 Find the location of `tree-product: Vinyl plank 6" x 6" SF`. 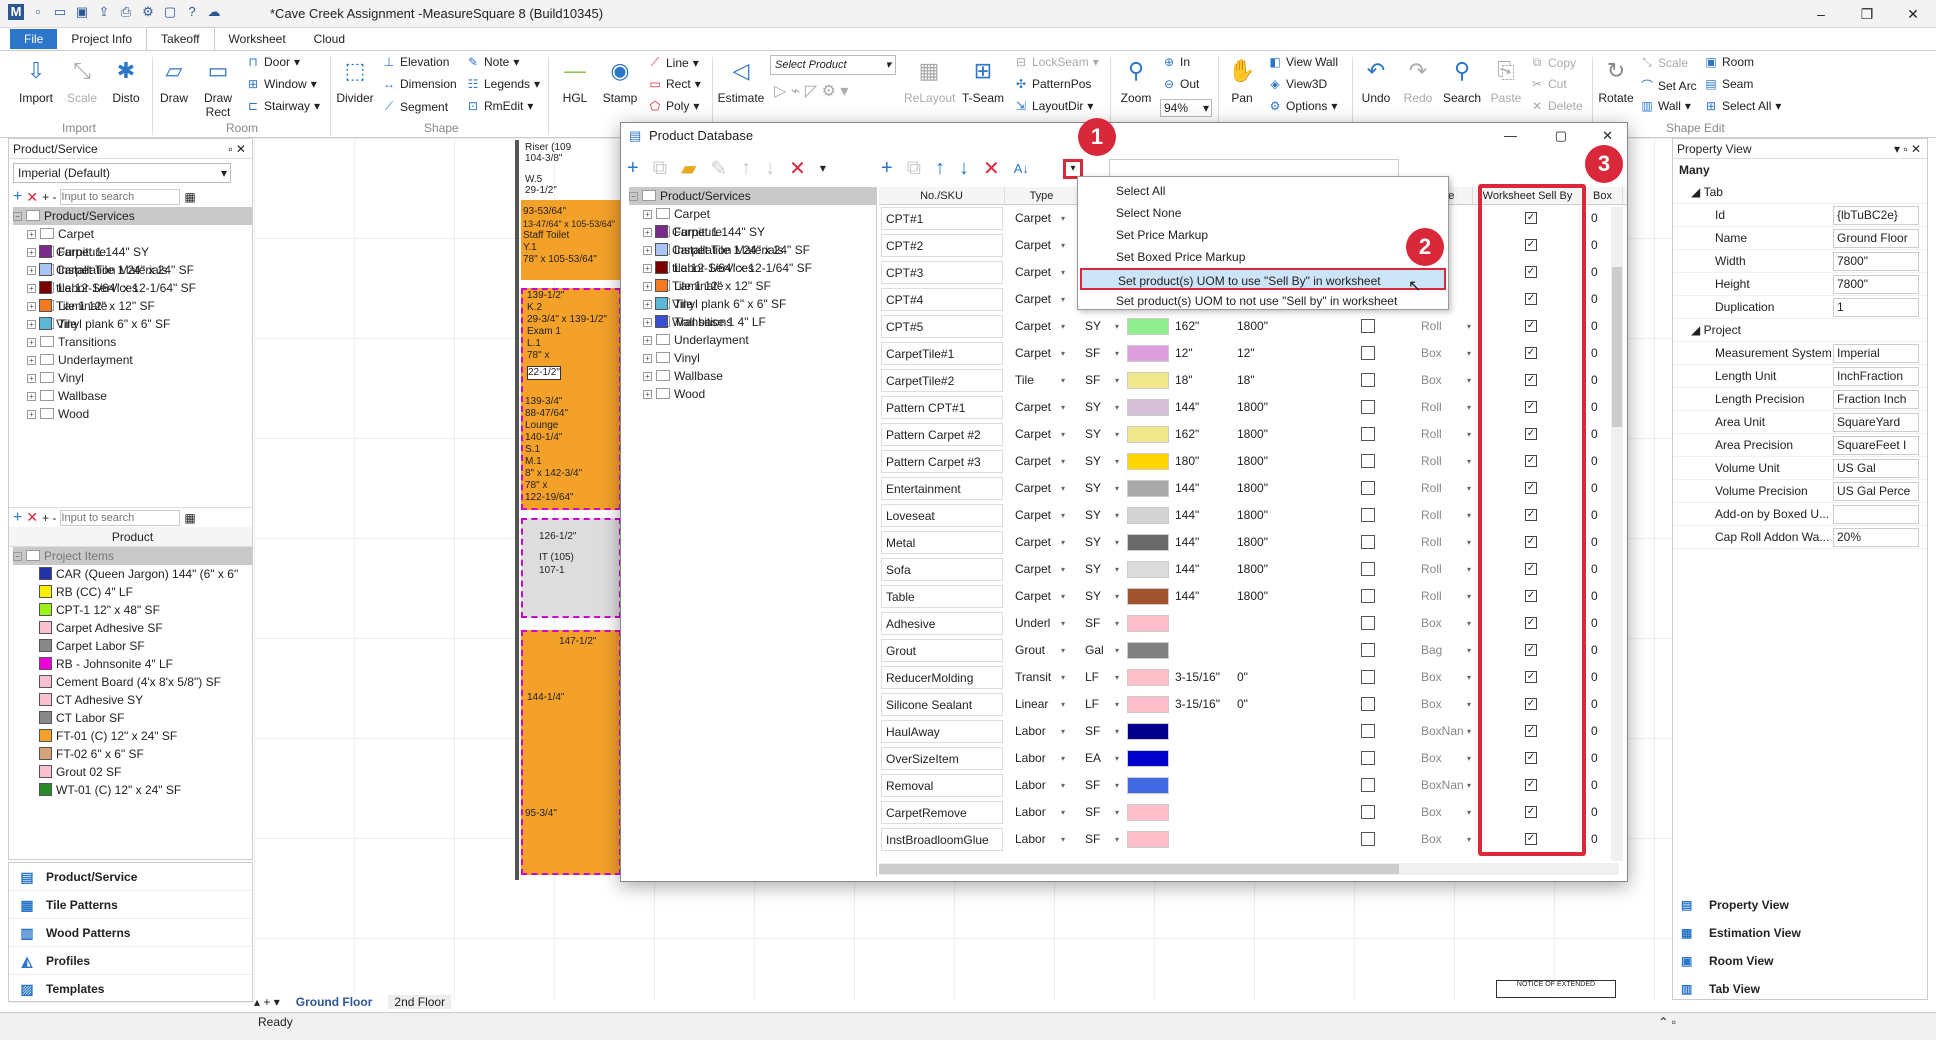

tree-product: Vinyl plank 6" x 6" SF is located at coordinates (752, 304).